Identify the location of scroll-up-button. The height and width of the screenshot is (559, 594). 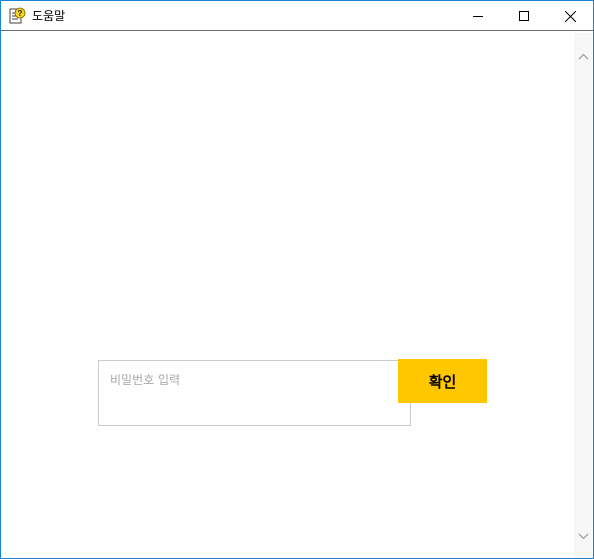
(583, 54).